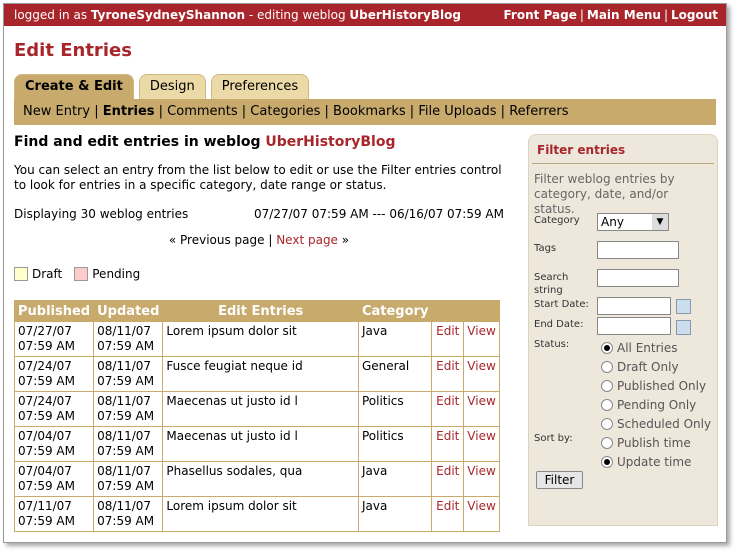  Describe the element at coordinates (128, 311) in the screenshot. I see `col-updated: Updated` at that location.